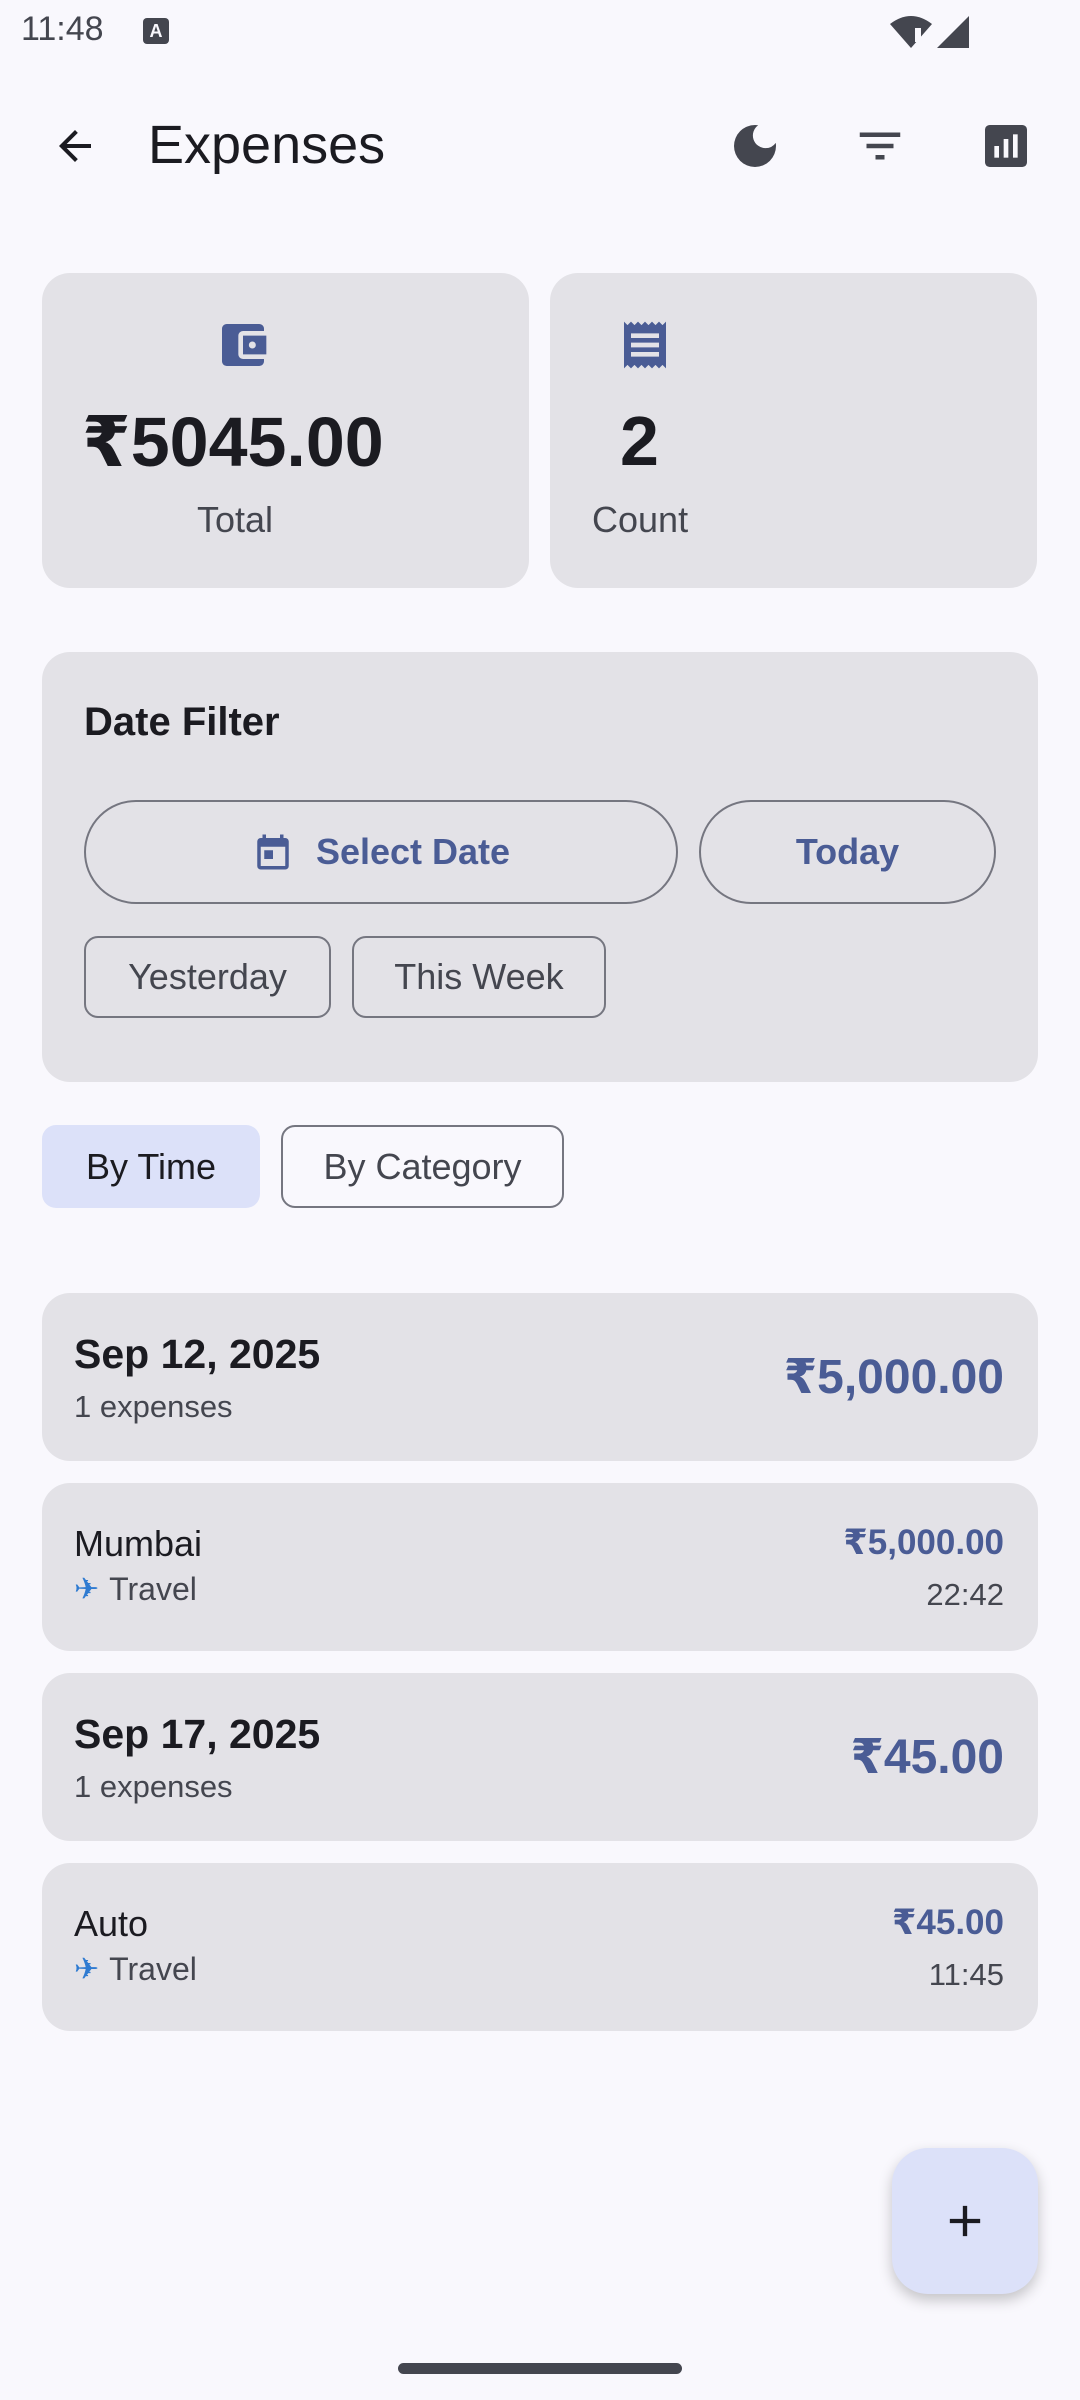 Image resolution: width=1080 pixels, height=2400 pixels. I want to click on bar-chart-icon, so click(1006, 146).